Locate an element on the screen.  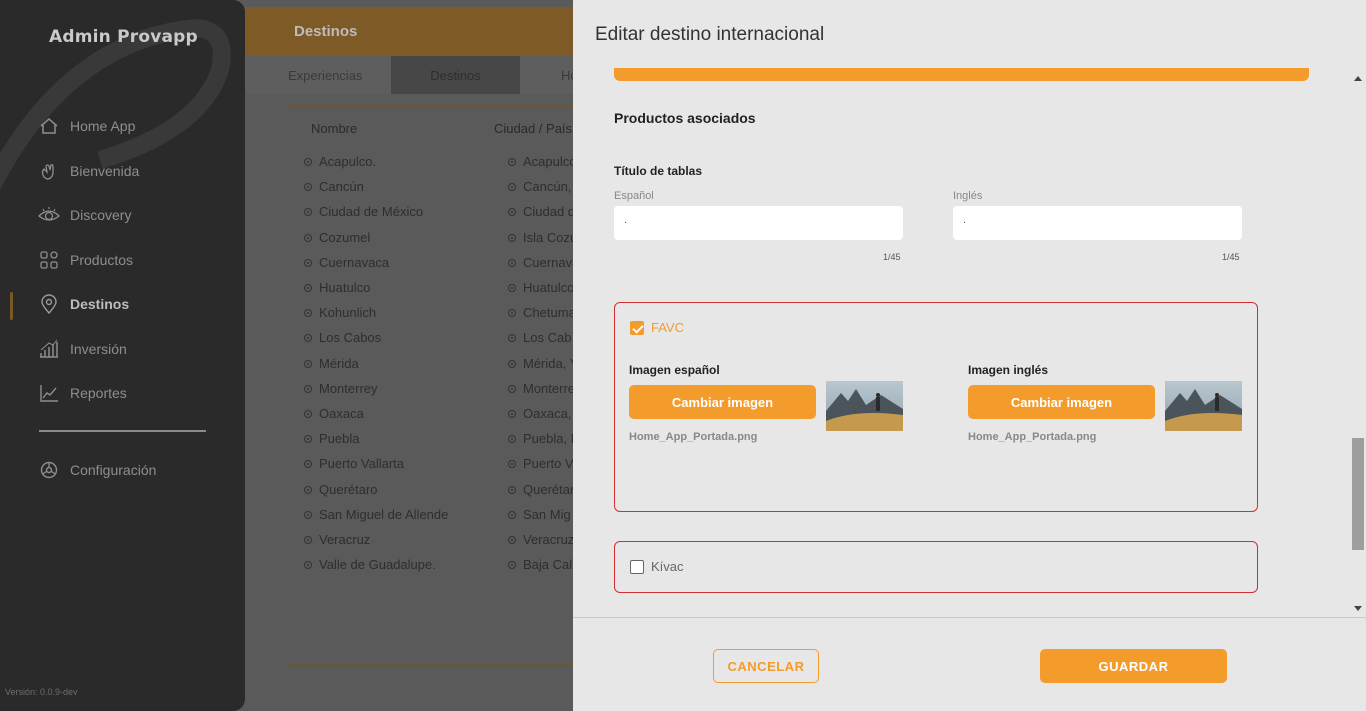
table-cell: Acapulco. is located at coordinates (340, 161).